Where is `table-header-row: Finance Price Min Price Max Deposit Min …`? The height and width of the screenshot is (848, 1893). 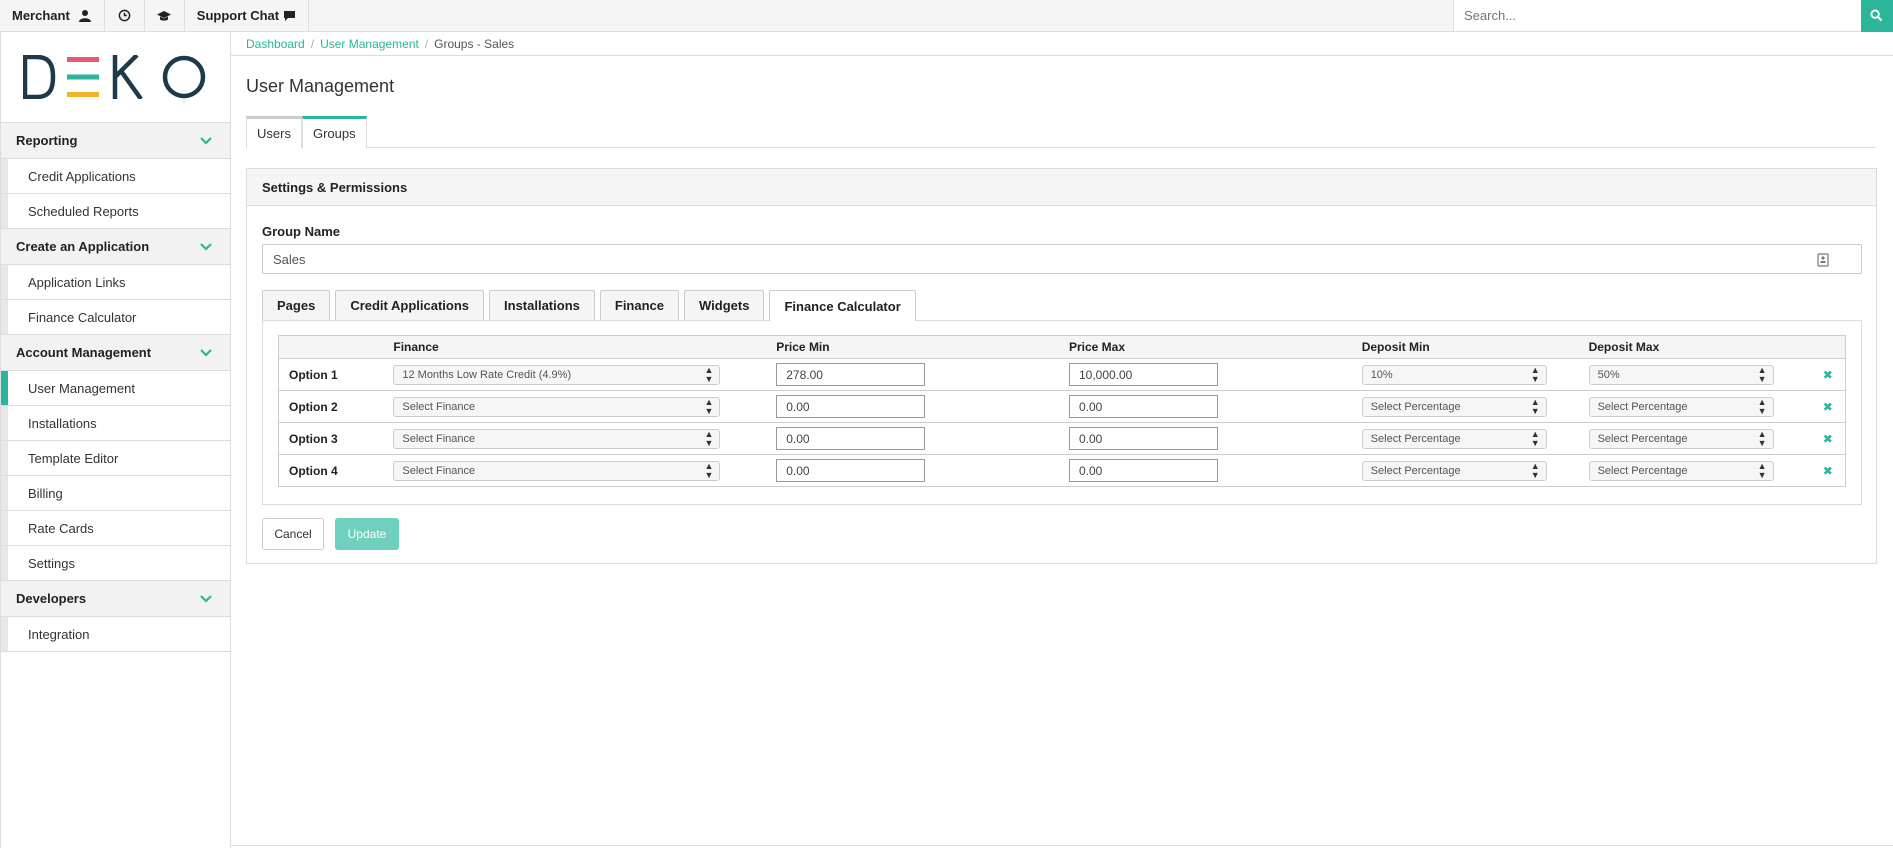
table-header-row: Finance Price Min Price Max Deposit Min … is located at coordinates (1062, 347).